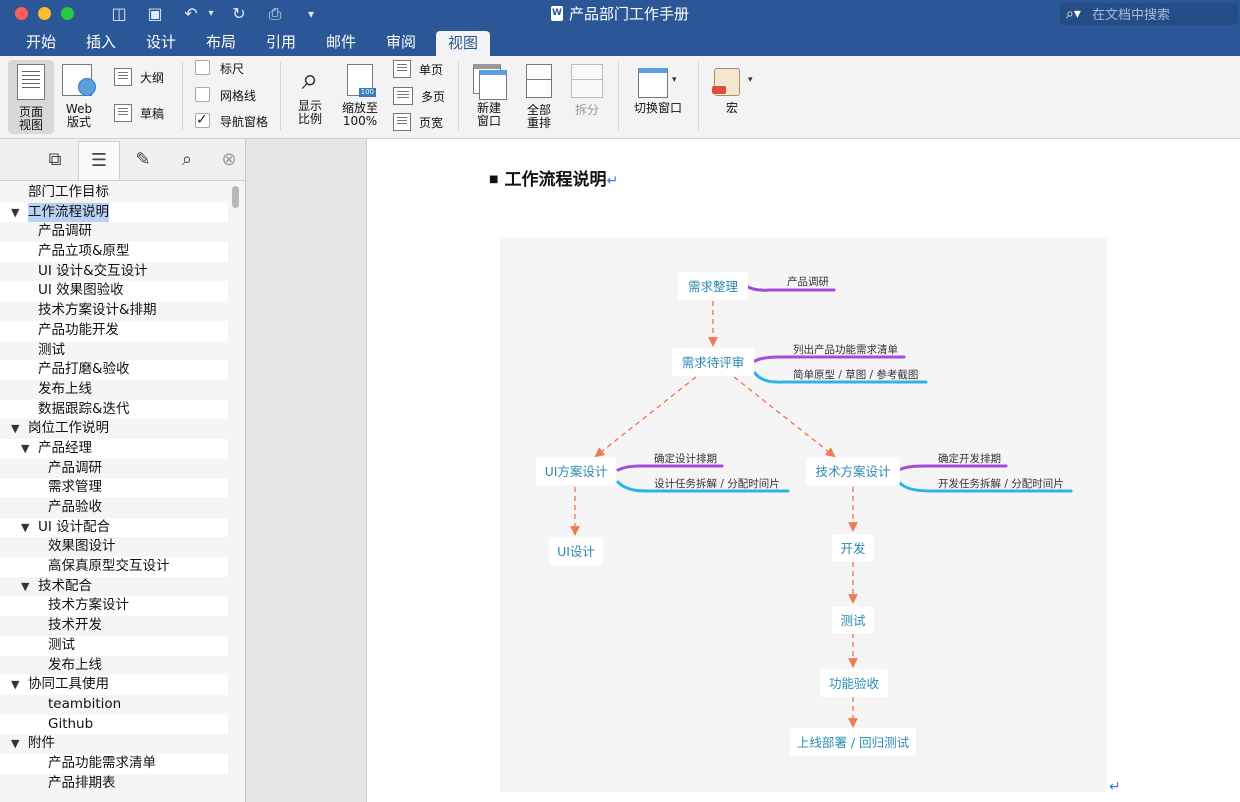 Image resolution: width=1240 pixels, height=802 pixels. Describe the element at coordinates (341, 43) in the screenshot. I see `tab-mailings: 邮件` at that location.